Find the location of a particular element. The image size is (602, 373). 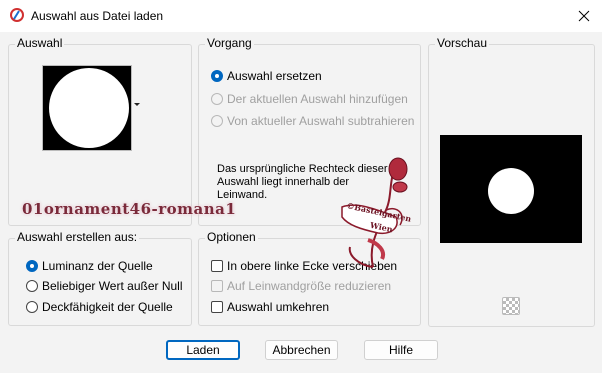

close-icon is located at coordinates (584, 16).